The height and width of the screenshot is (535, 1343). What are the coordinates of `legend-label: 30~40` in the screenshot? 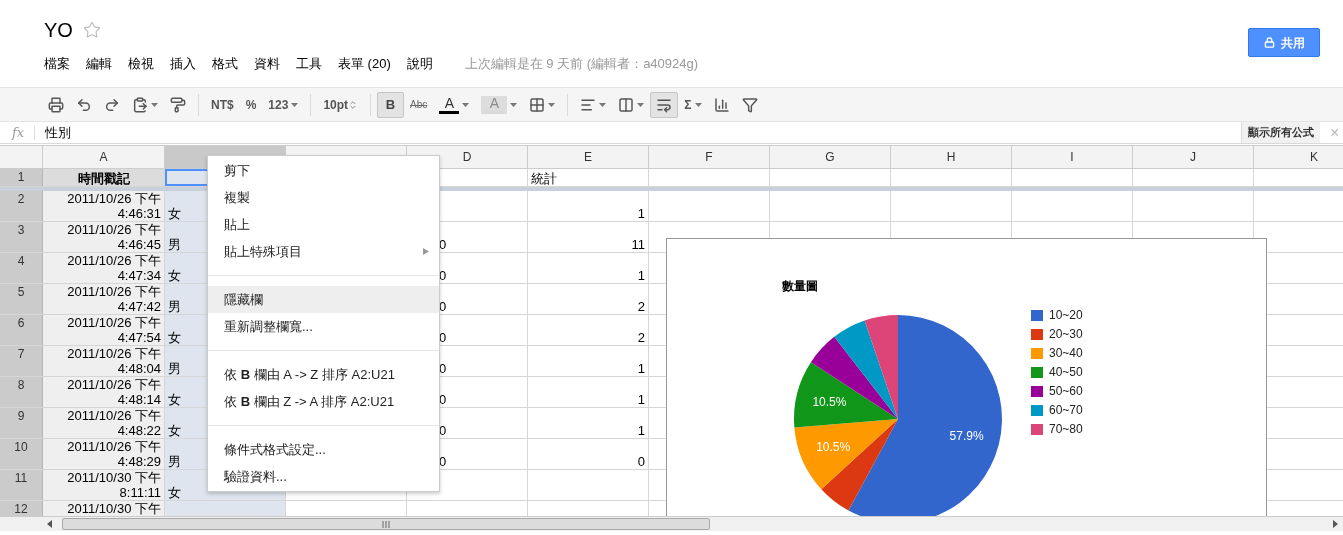 It's located at (1066, 353).